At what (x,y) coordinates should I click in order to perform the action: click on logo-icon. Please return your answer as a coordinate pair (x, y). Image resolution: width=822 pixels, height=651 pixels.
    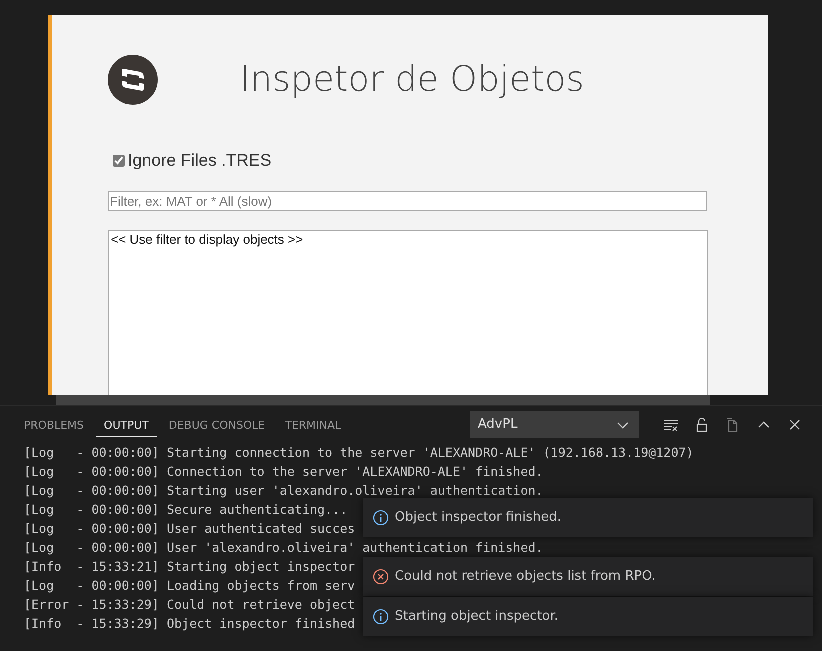
    Looking at the image, I should click on (133, 80).